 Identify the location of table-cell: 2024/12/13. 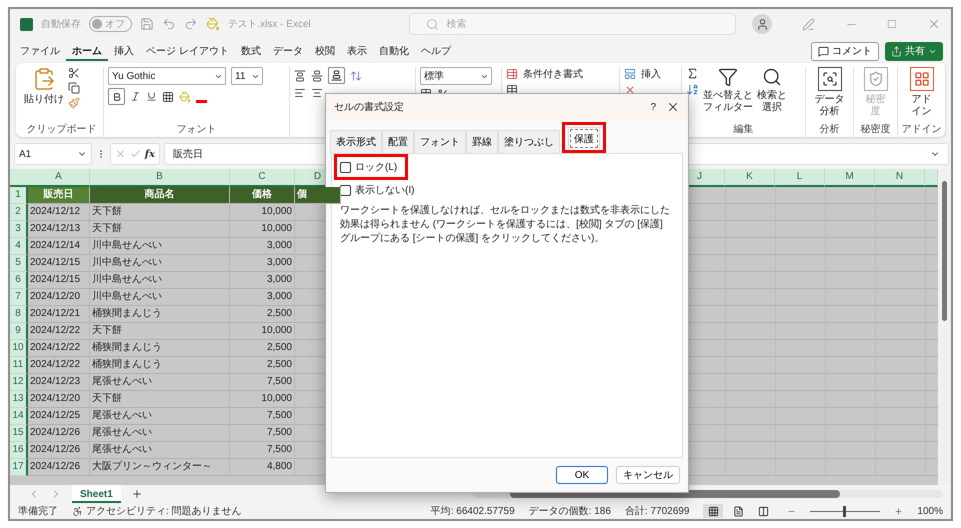
(59, 229).